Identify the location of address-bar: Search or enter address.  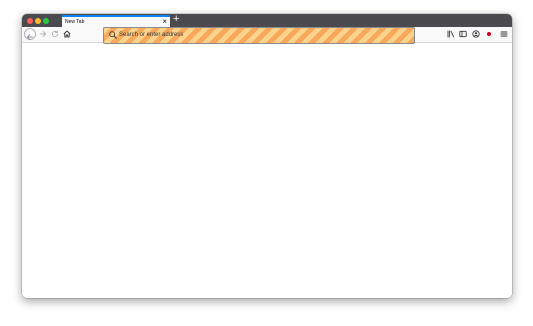
(259, 35).